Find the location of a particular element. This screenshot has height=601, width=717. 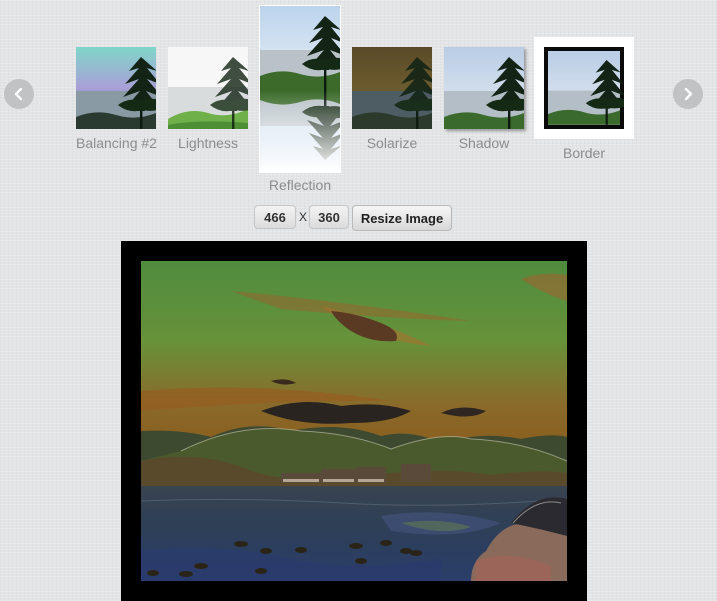

thumbnail-reflection: Reflection is located at coordinates (300, 100).